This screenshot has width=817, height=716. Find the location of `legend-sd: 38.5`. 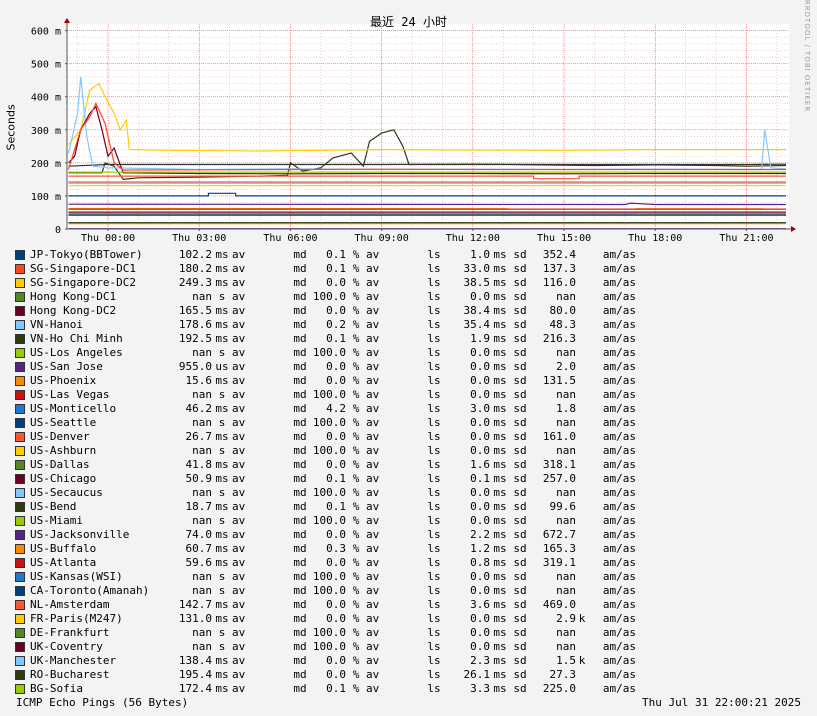

legend-sd: 38.5 is located at coordinates (477, 282).